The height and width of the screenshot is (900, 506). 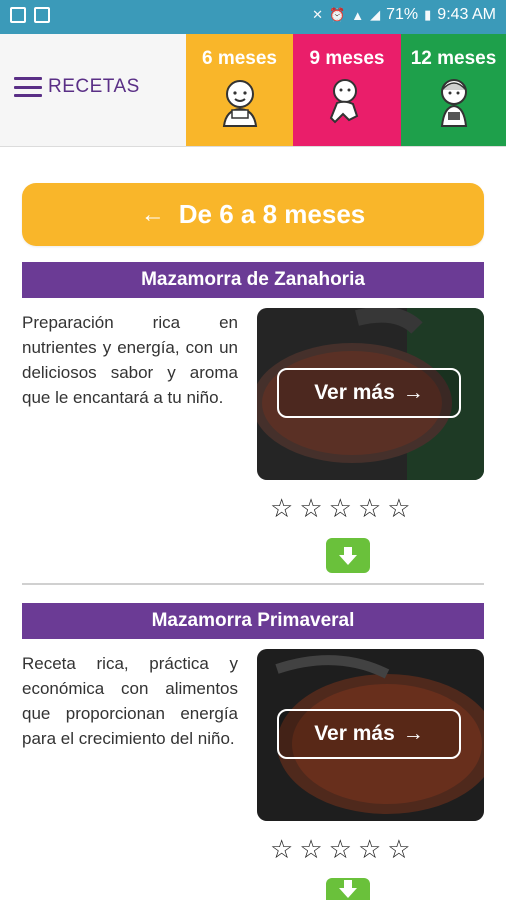 I want to click on tab-label: 6 meses, so click(x=239, y=58).